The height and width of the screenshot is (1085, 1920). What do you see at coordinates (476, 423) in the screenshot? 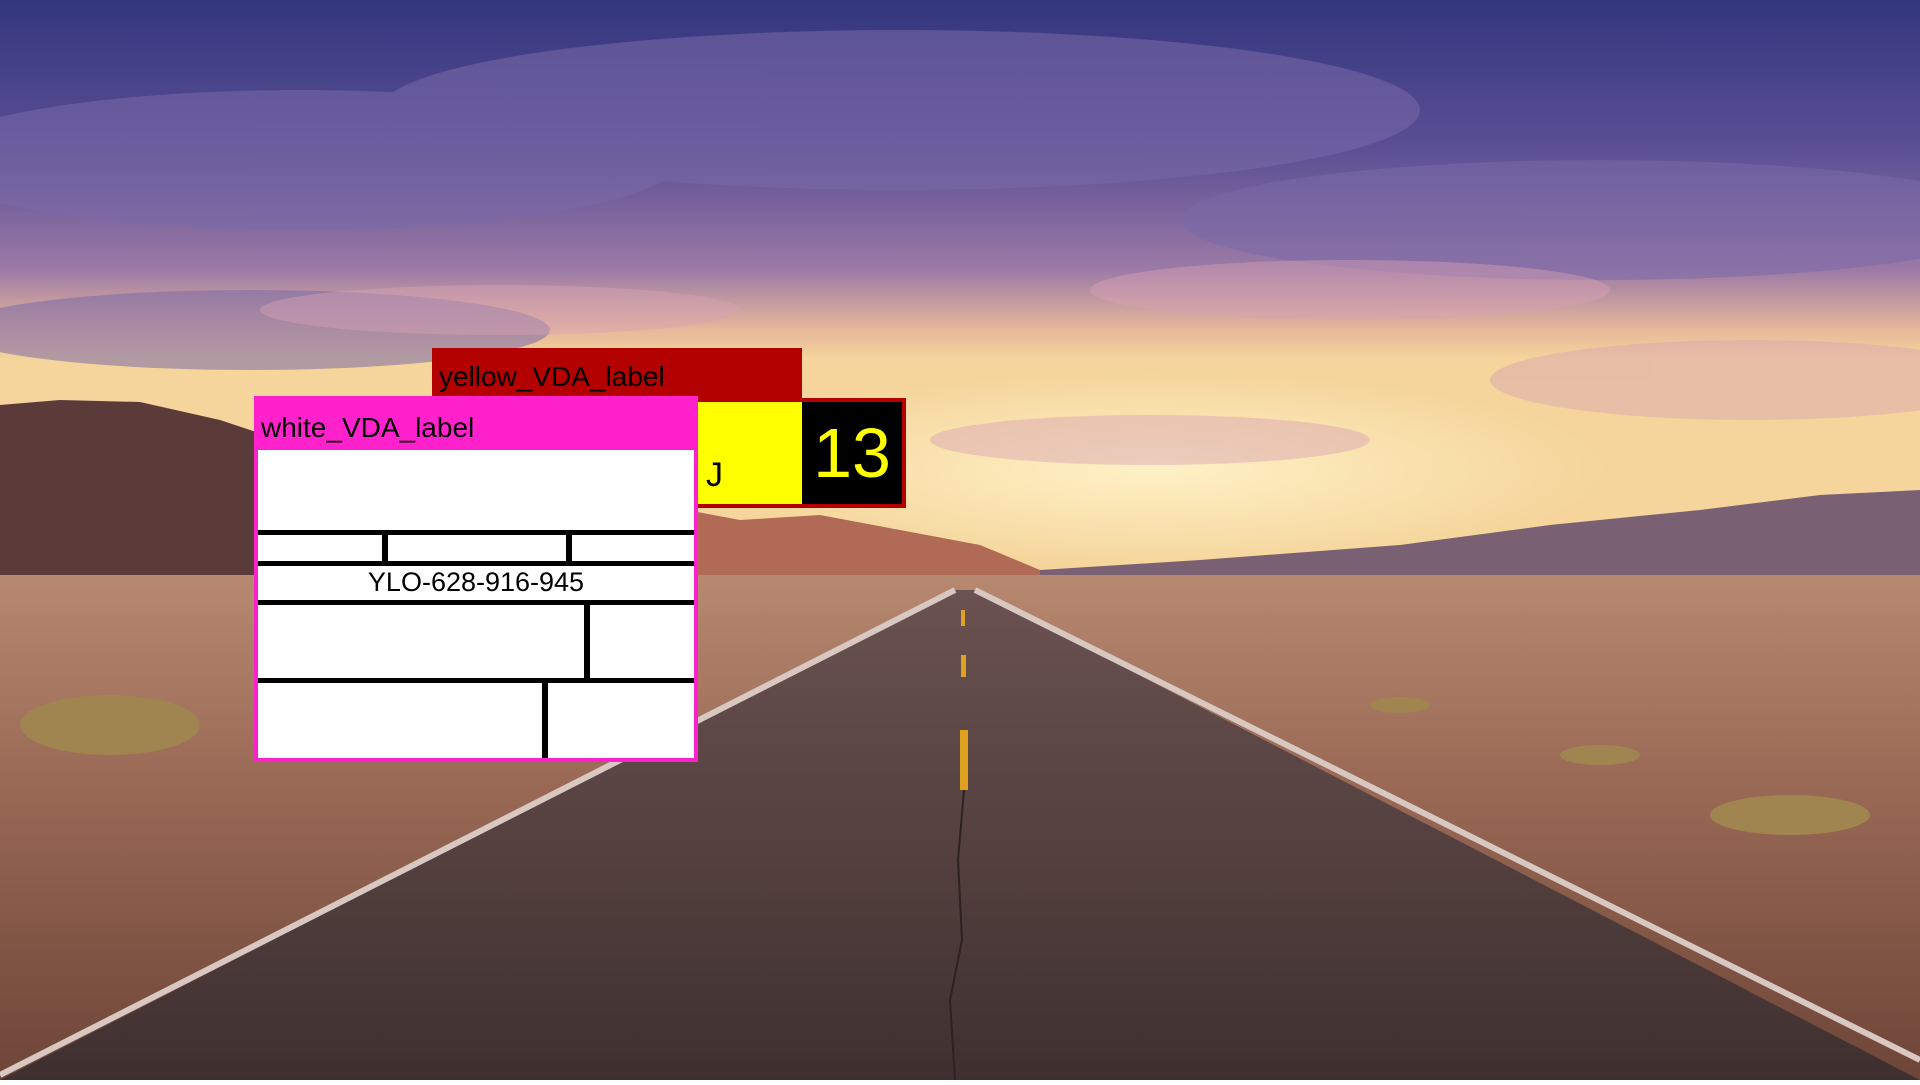
I see `white-window-title: white_VDA_label` at bounding box center [476, 423].